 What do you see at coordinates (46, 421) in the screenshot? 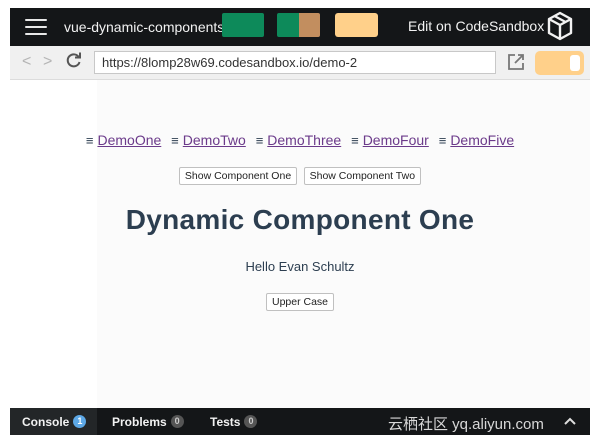
I see `tab-console-label: Console` at bounding box center [46, 421].